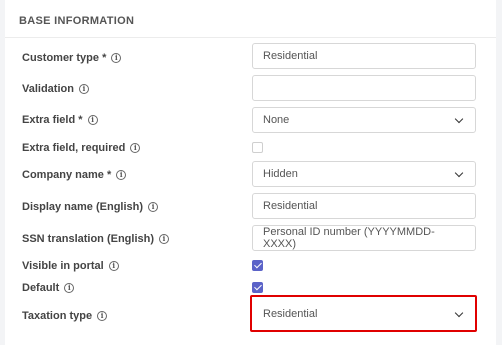  Describe the element at coordinates (364, 238) in the screenshot. I see `ssn-translation-input: Personal ID number (YYYYMMDD-XXXX)` at that location.